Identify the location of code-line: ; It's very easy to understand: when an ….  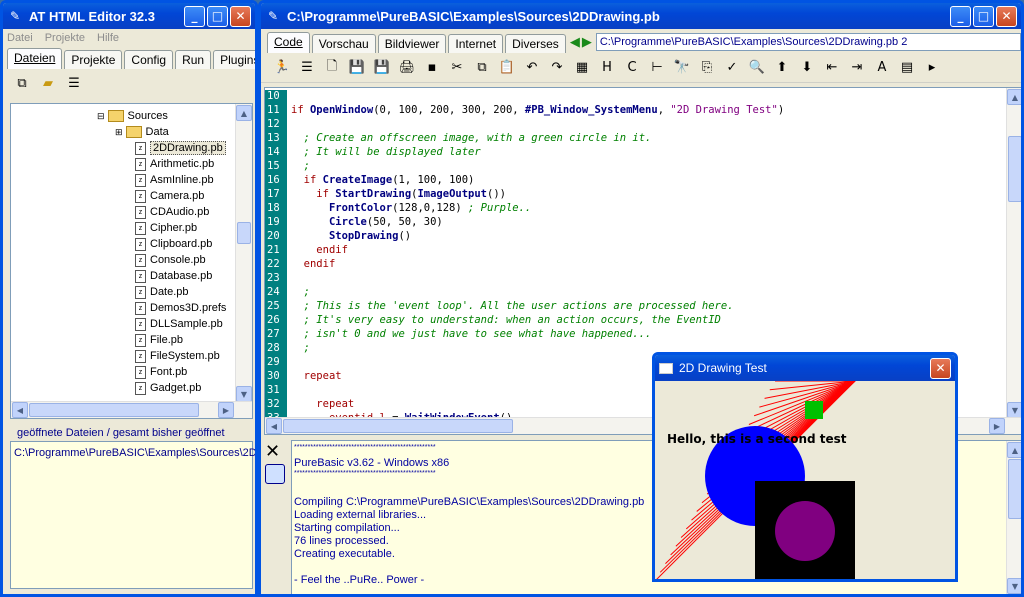
(506, 320).